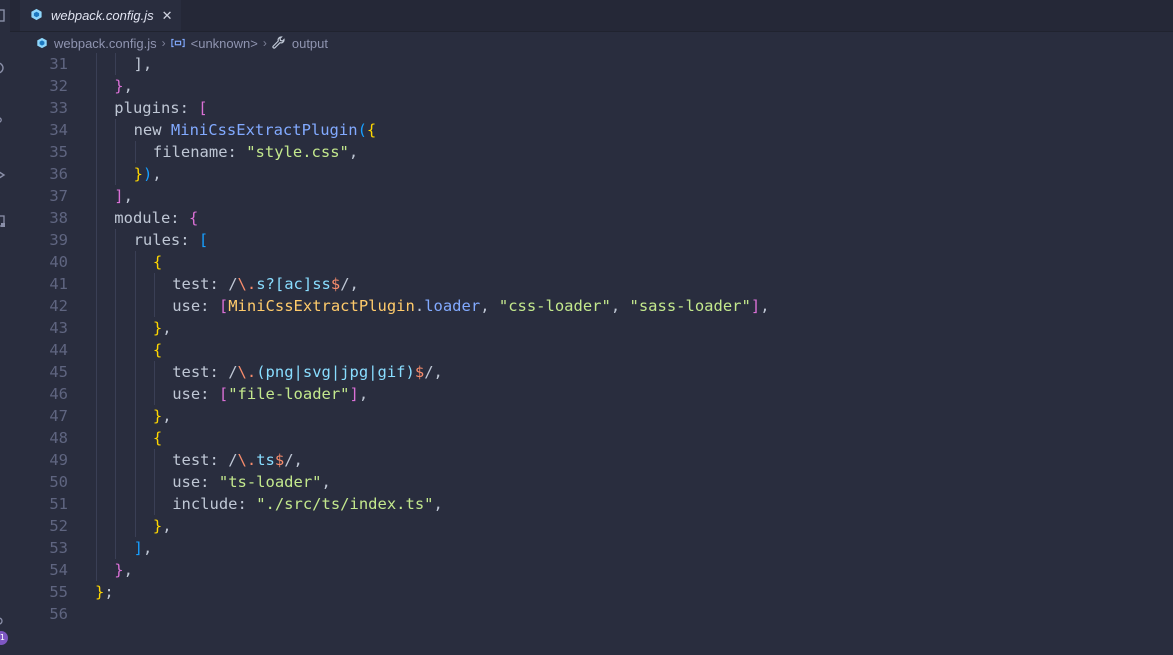 Image resolution: width=1173 pixels, height=655 pixels. Describe the element at coordinates (58, 108) in the screenshot. I see `line-number: 33` at that location.